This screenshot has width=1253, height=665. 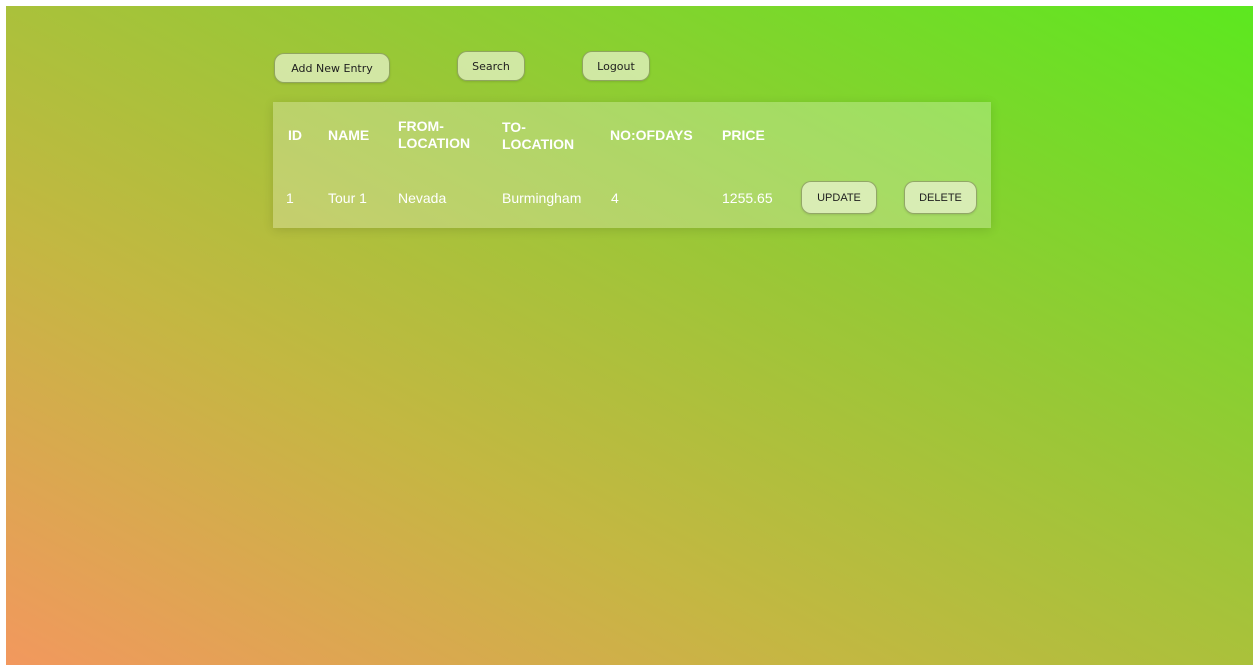 What do you see at coordinates (542, 198) in the screenshot?
I see `cell-to-location: Burmingham` at bounding box center [542, 198].